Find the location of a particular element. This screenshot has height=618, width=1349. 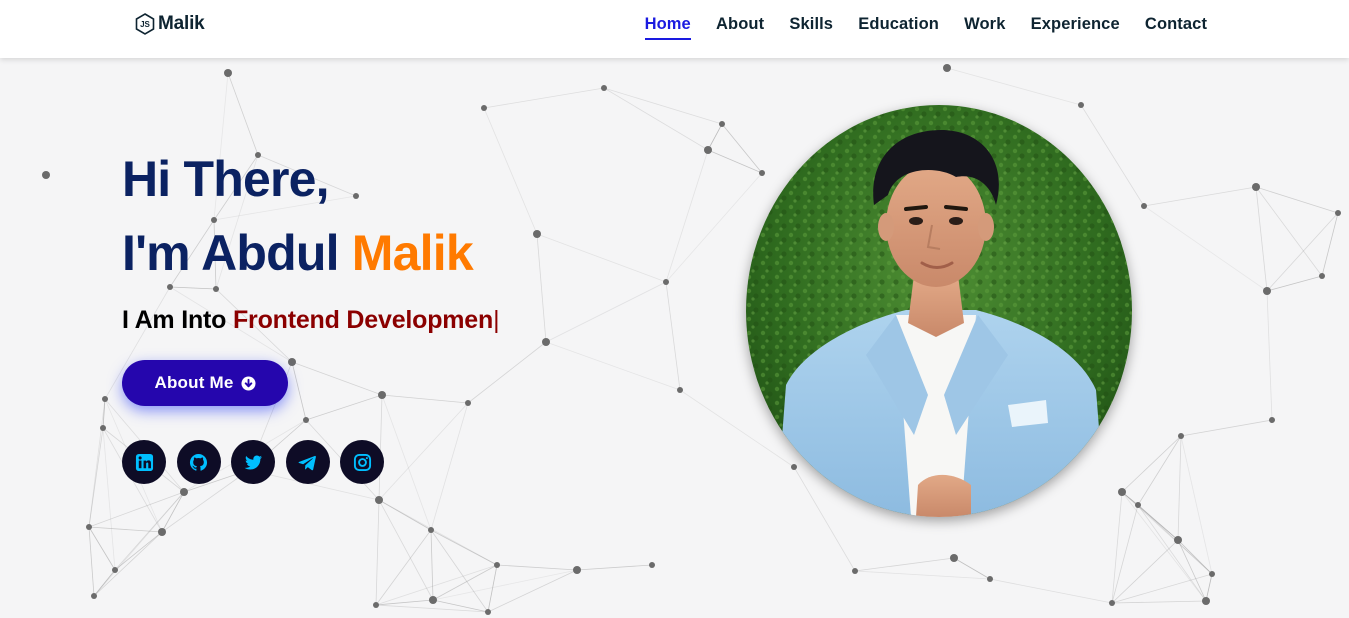

nav-work-label: Work is located at coordinates (985, 24).